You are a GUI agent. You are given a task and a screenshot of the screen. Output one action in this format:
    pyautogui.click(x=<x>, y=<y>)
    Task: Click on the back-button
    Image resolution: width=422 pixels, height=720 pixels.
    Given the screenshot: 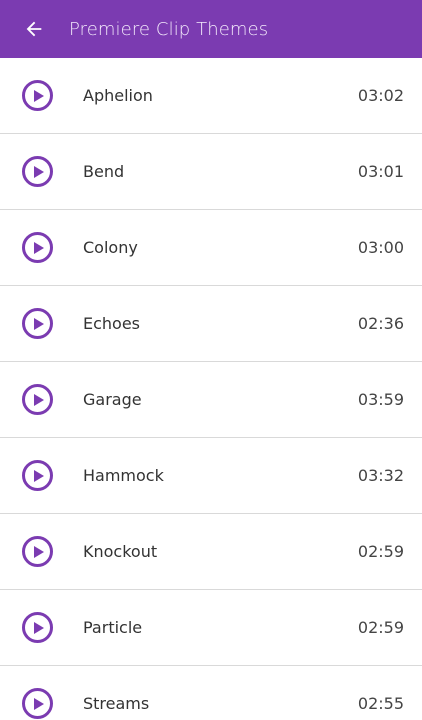 What is the action you would take?
    pyautogui.click(x=34, y=29)
    